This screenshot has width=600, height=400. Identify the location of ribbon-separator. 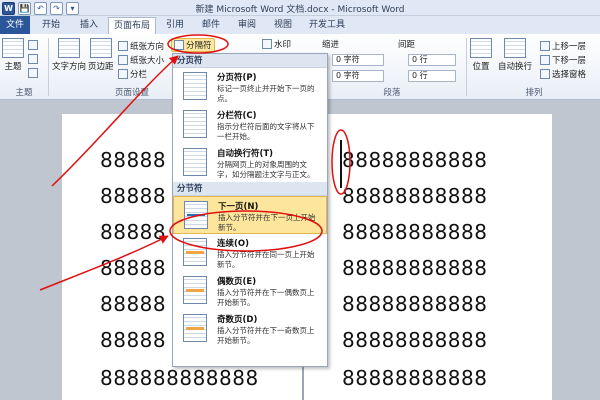
(48, 67).